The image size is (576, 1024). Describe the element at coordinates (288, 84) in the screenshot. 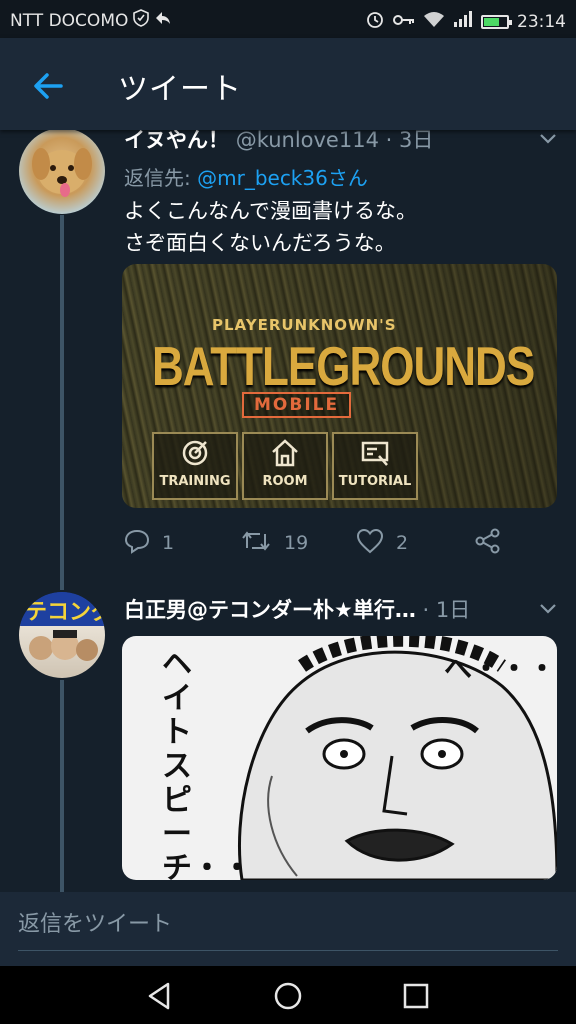

I see `app-bar: ツイート` at that location.